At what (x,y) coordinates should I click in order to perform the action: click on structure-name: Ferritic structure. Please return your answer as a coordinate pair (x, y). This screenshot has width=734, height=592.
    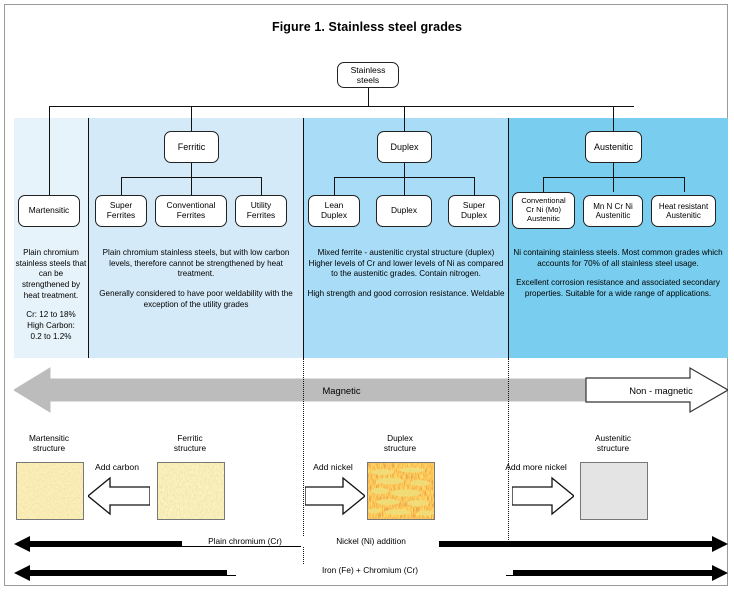
    Looking at the image, I should click on (190, 443).